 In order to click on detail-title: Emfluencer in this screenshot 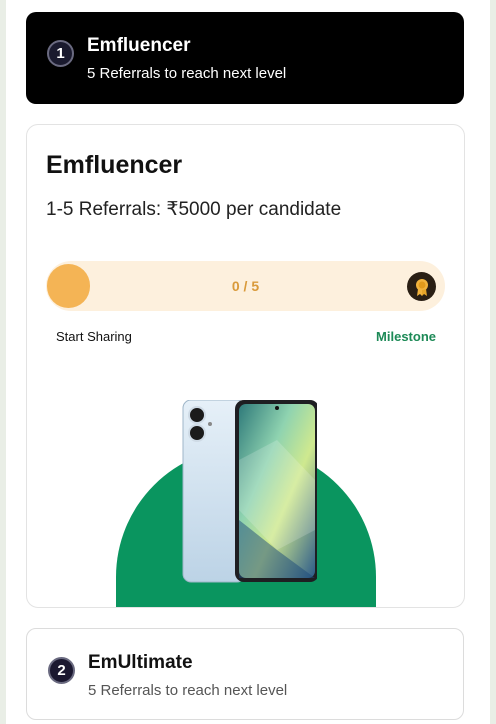, I will do `click(114, 165)`.